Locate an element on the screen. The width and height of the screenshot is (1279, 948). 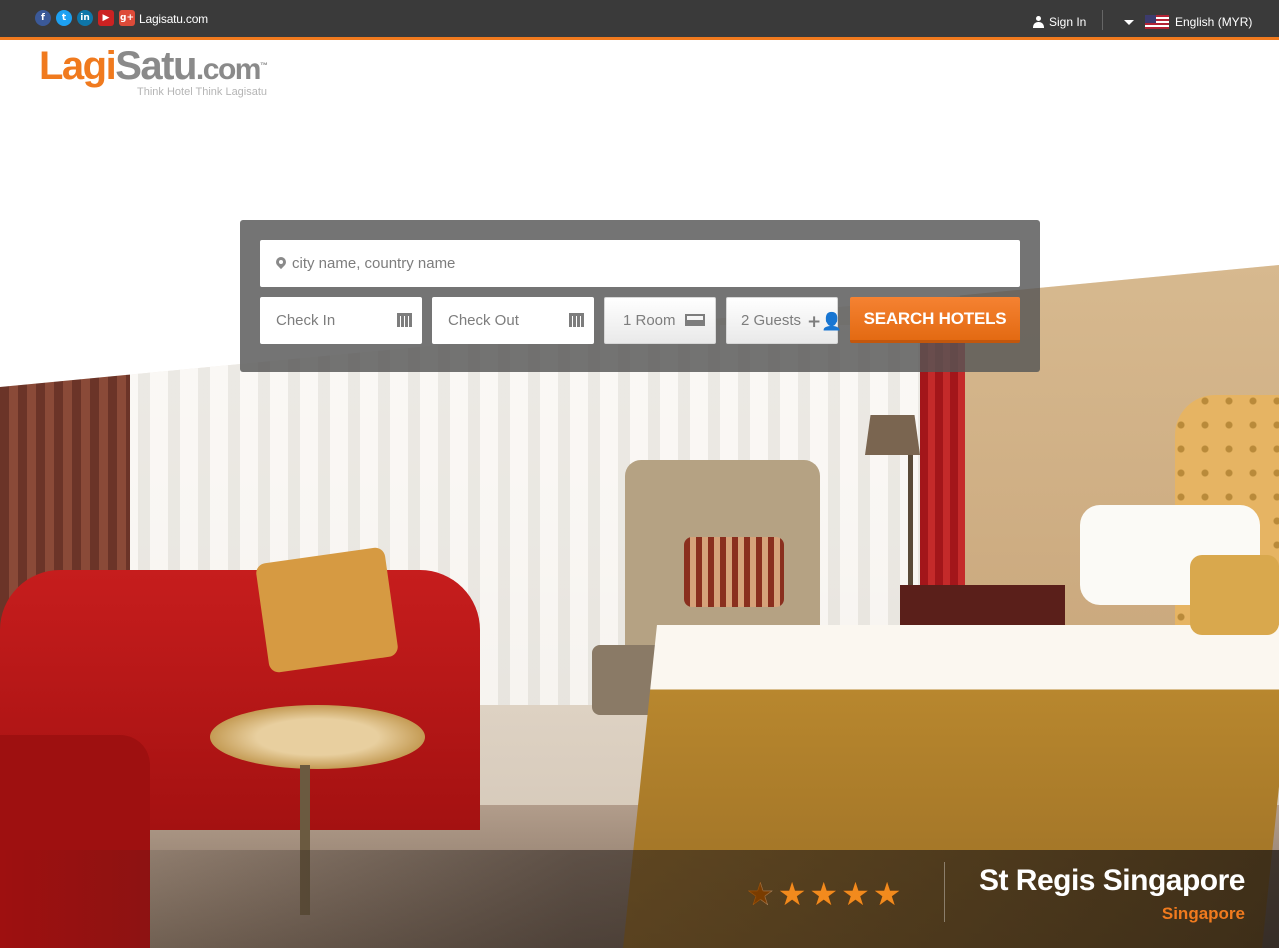
youtube-icon: ▶ is located at coordinates (106, 18).